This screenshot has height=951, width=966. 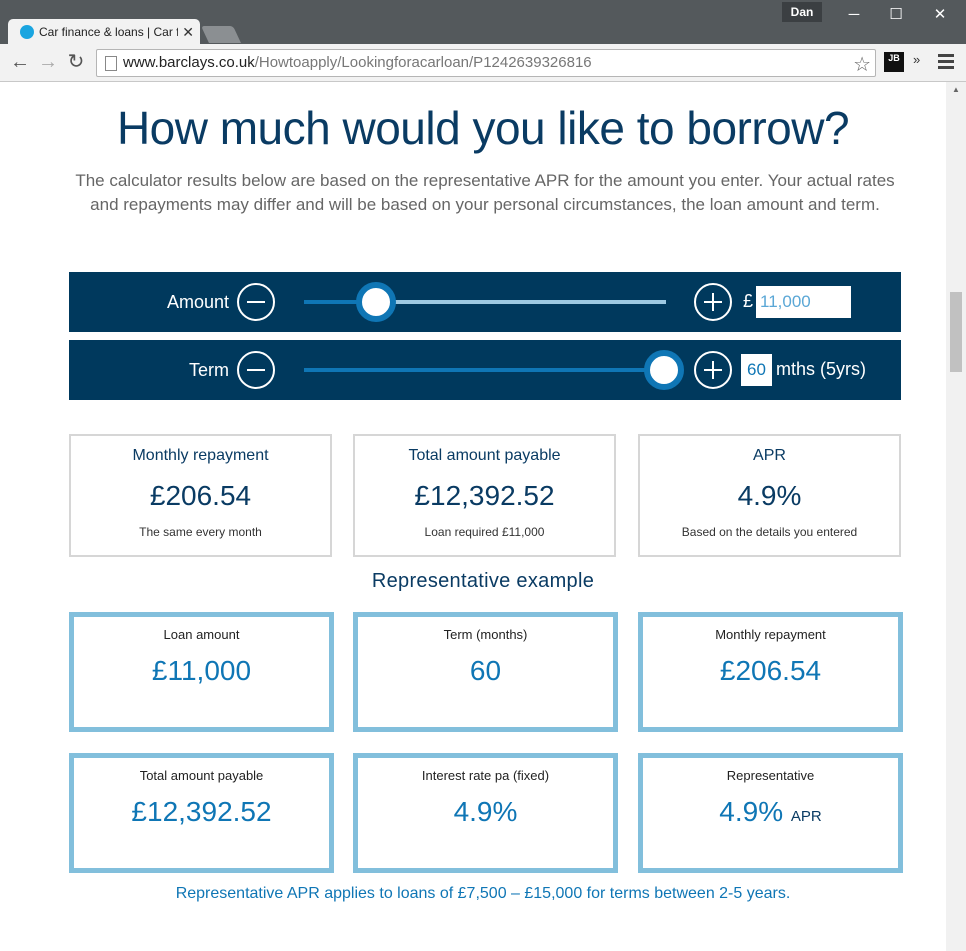 What do you see at coordinates (221, 34) in the screenshot?
I see `new-tab-button` at bounding box center [221, 34].